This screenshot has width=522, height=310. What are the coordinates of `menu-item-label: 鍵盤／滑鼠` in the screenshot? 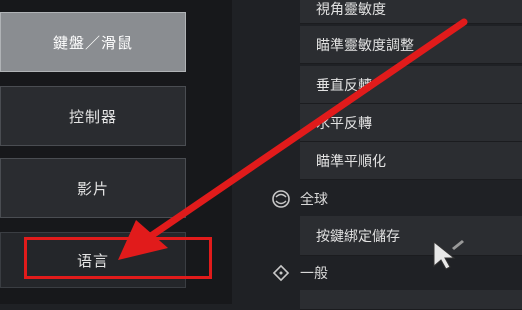 It's located at (92, 42).